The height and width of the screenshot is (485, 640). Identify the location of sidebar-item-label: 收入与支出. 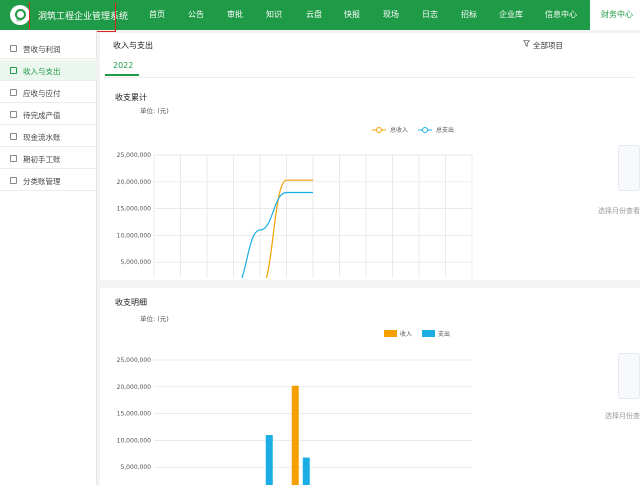
(42, 71).